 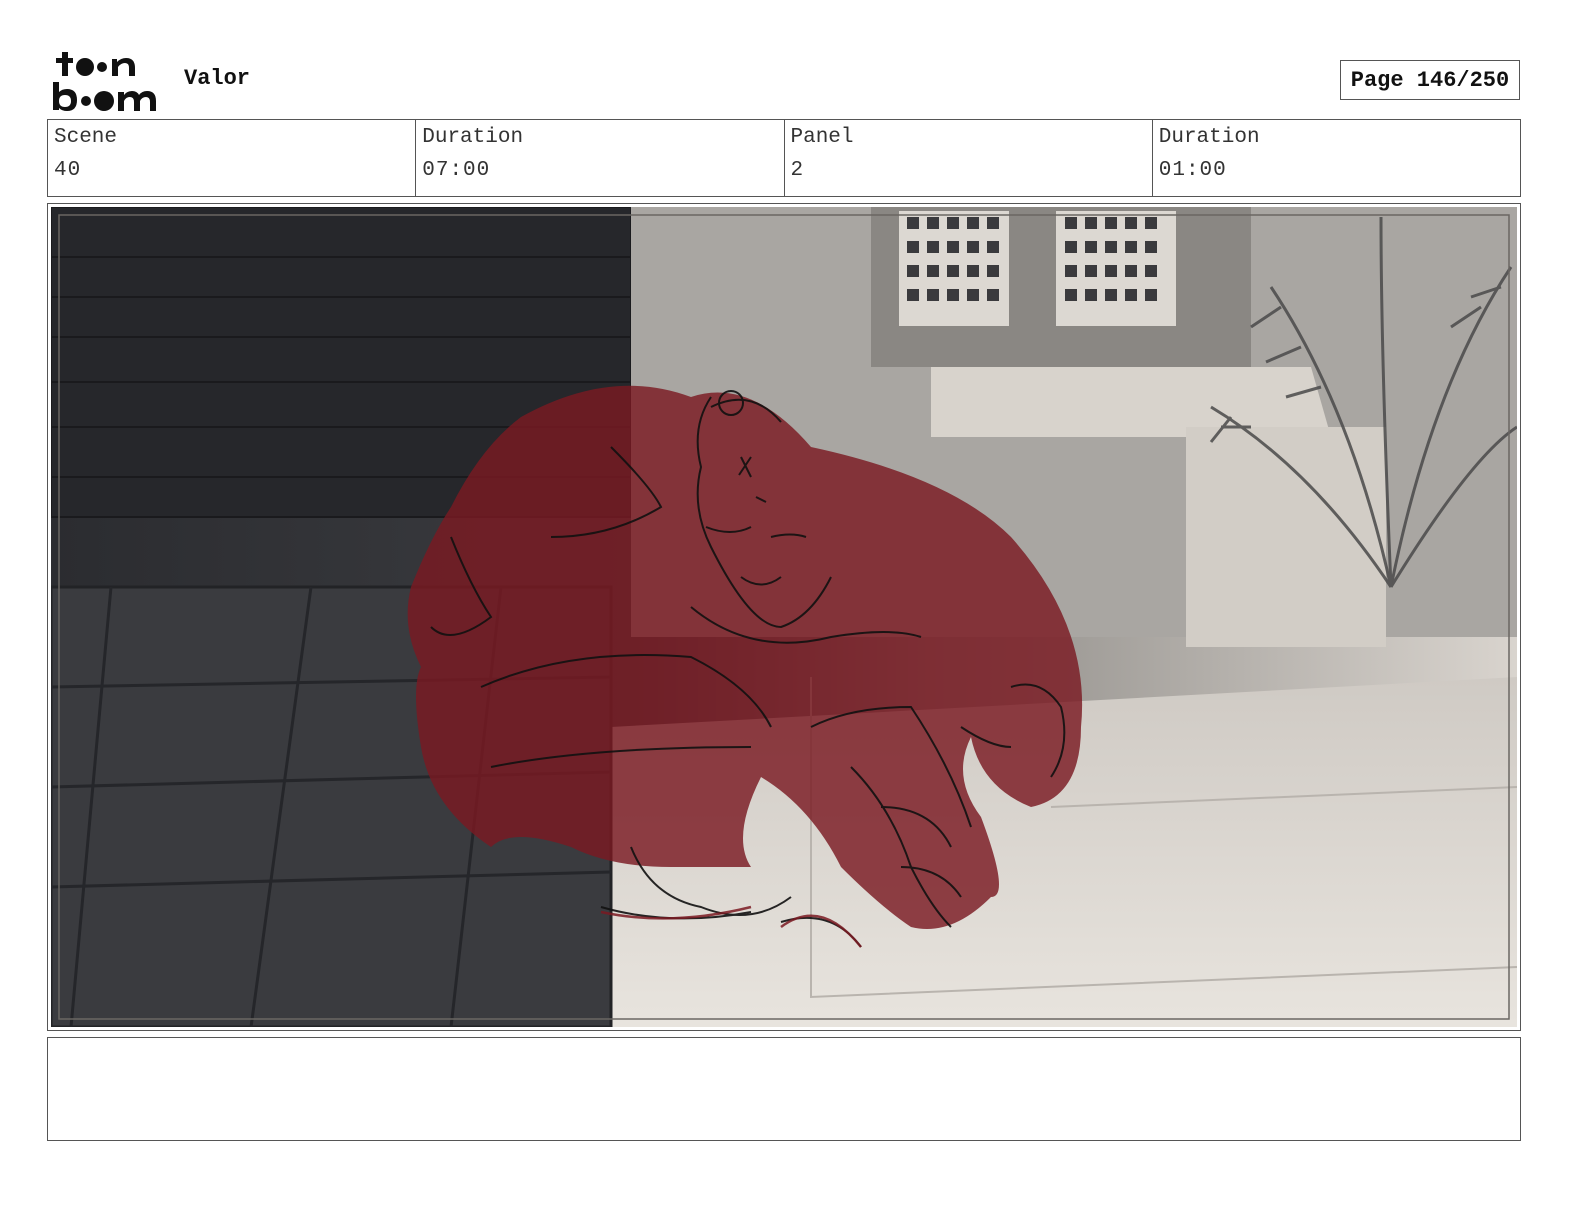 What do you see at coordinates (797, 170) in the screenshot?
I see `panel-value: 2` at bounding box center [797, 170].